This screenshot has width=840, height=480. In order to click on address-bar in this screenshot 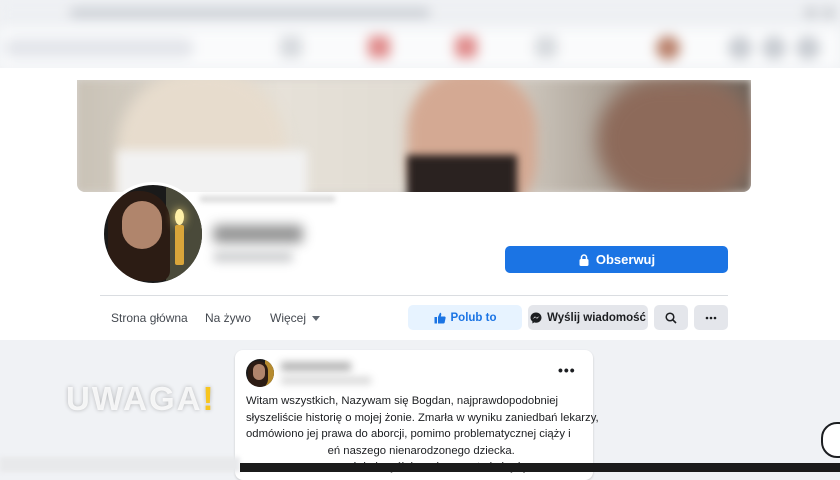, I will do `click(250, 13)`.